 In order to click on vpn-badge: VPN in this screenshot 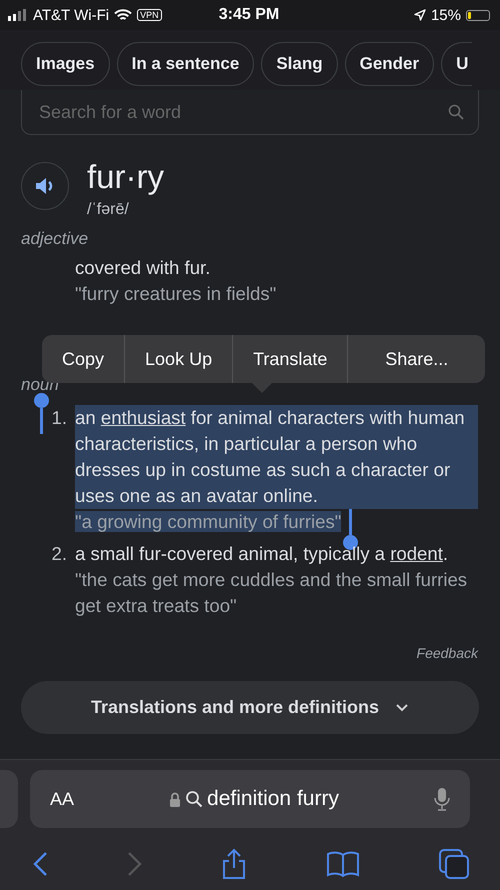, I will do `click(149, 15)`.